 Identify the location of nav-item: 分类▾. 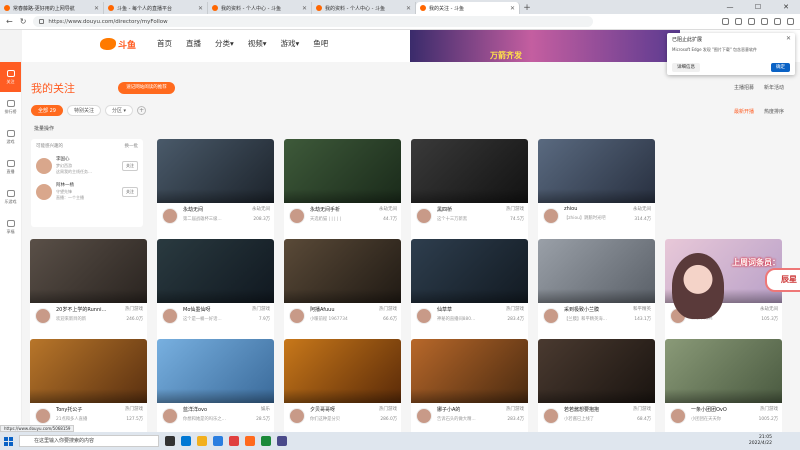
(224, 43).